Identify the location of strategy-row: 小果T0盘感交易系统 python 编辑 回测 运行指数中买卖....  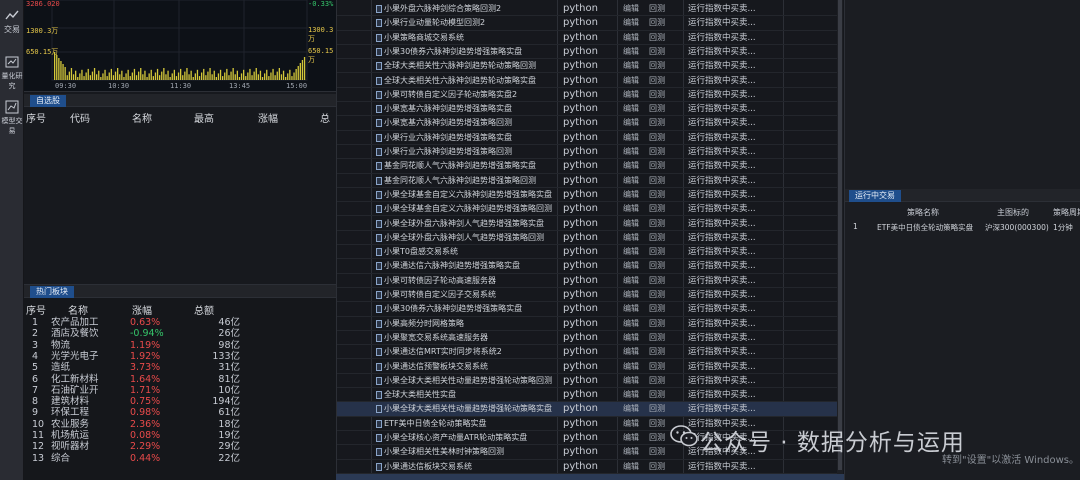
(589, 252).